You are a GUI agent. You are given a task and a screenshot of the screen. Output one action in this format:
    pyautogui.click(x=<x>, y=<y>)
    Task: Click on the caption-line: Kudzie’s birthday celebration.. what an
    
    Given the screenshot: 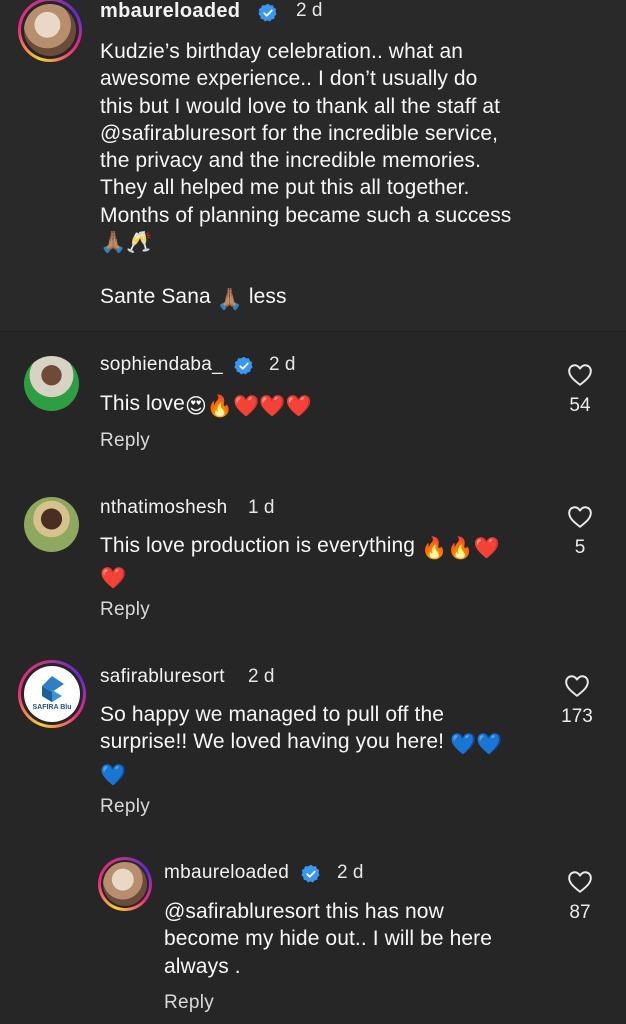 What is the action you would take?
    pyautogui.click(x=282, y=51)
    